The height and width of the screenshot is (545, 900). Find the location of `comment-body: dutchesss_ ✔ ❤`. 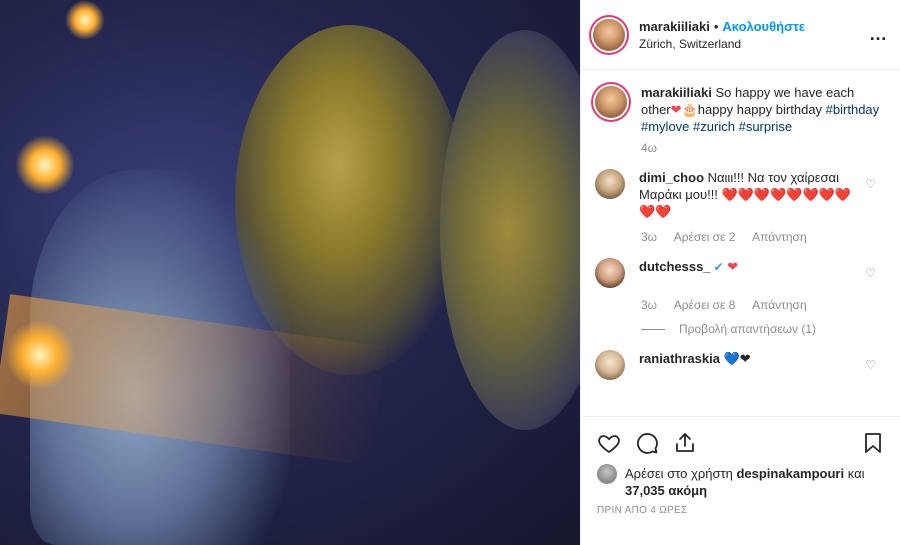

comment-body: dutchesss_ ✔ ❤ is located at coordinates (749, 273).